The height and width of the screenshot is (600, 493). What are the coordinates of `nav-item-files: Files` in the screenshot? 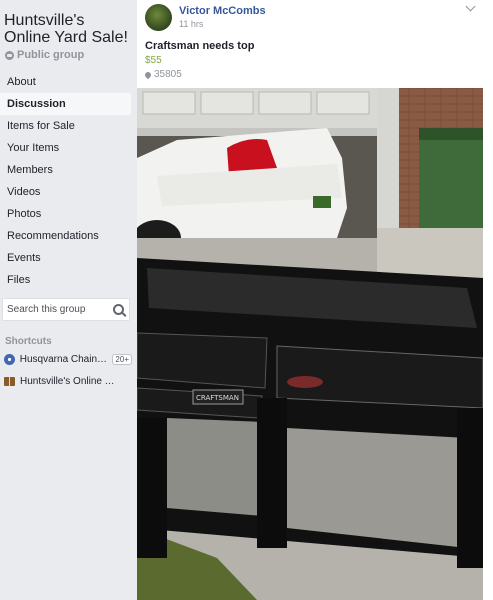 It's located at (65, 280).